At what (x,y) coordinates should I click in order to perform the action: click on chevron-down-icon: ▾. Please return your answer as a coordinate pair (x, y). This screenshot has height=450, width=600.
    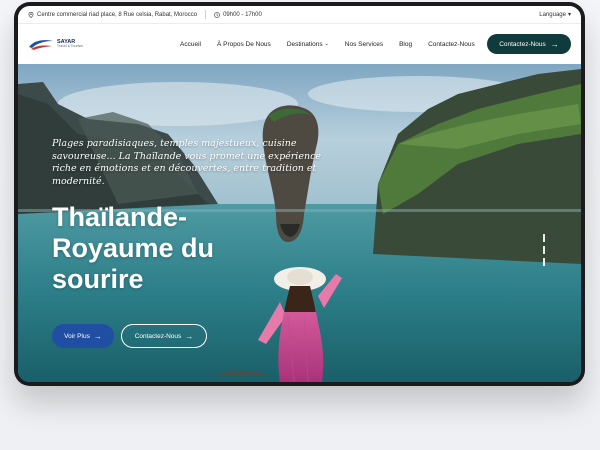
    Looking at the image, I should click on (569, 15).